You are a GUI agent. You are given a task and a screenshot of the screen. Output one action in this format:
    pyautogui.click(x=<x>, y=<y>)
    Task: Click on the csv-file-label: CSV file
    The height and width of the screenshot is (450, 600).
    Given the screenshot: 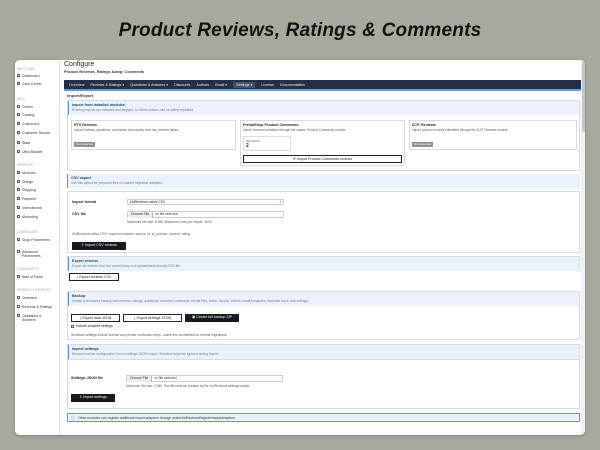 What is the action you would take?
    pyautogui.click(x=79, y=214)
    